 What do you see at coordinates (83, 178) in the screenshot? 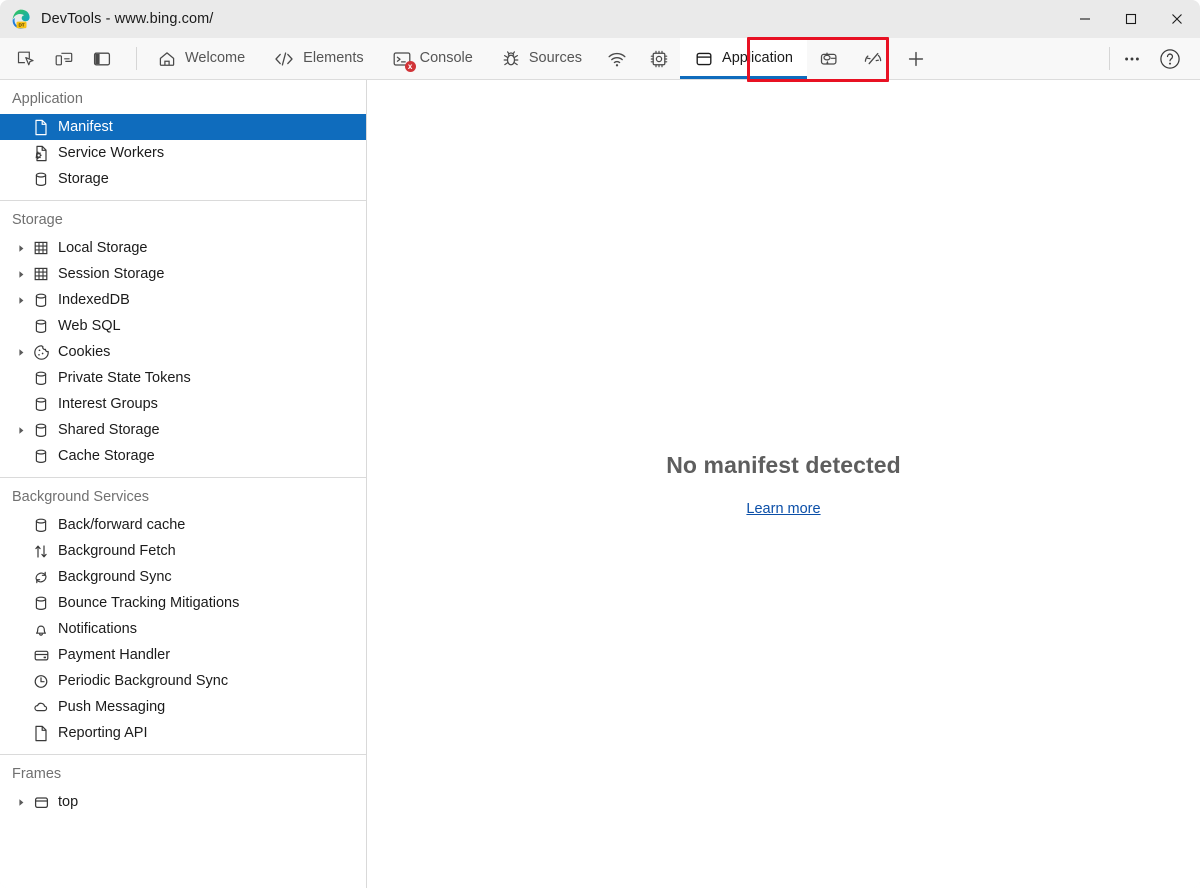
I see `sidebar-item-storage-label: Storage` at bounding box center [83, 178].